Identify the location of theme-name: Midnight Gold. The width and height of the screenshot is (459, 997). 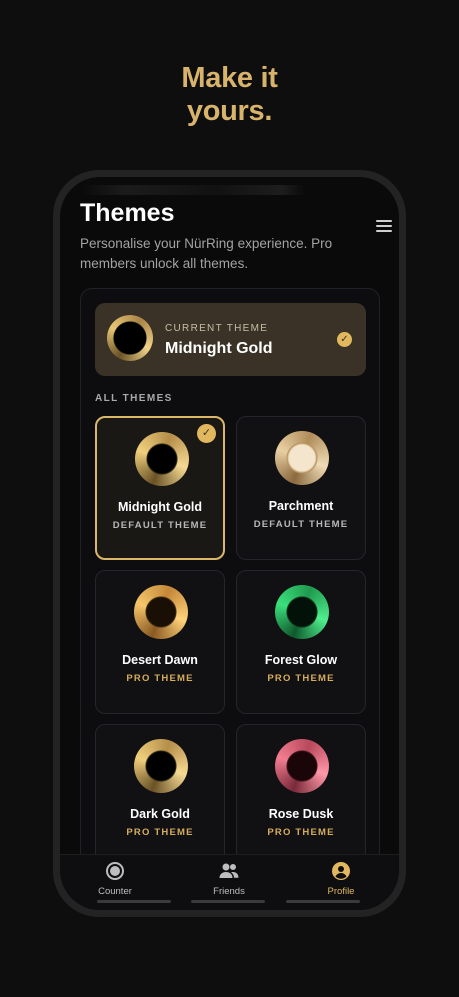
(159, 507).